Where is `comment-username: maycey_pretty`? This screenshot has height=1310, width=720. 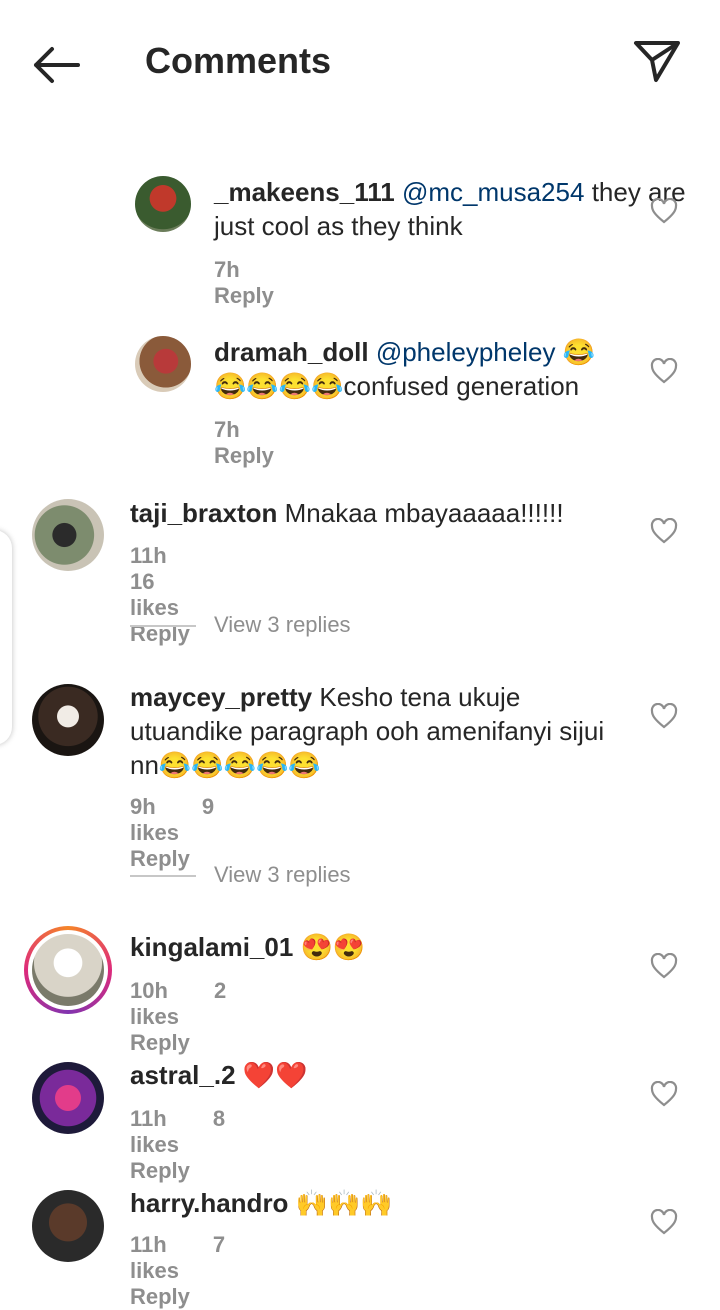
comment-username: maycey_pretty is located at coordinates (221, 697).